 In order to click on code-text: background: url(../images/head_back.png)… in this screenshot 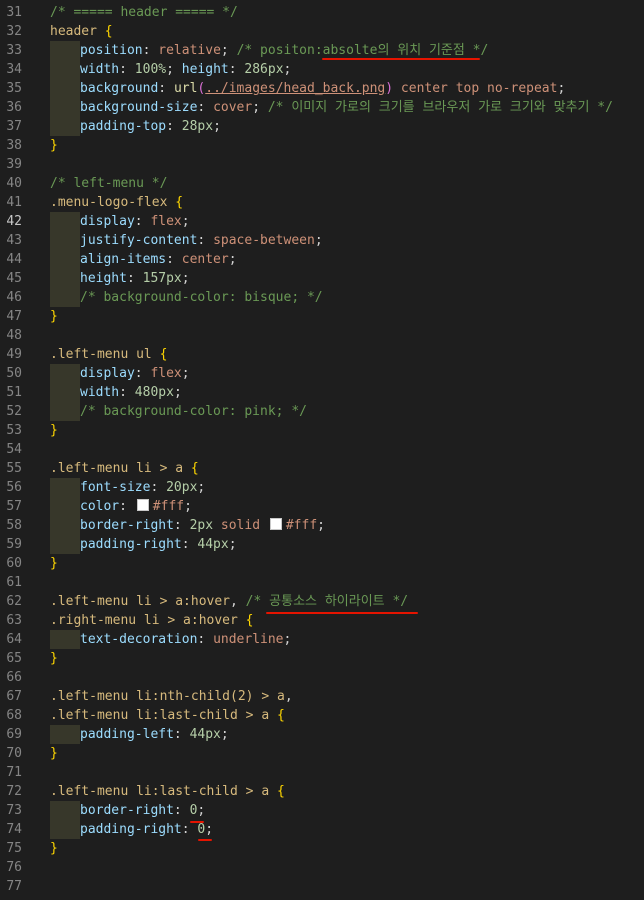, I will do `click(307, 88)`.